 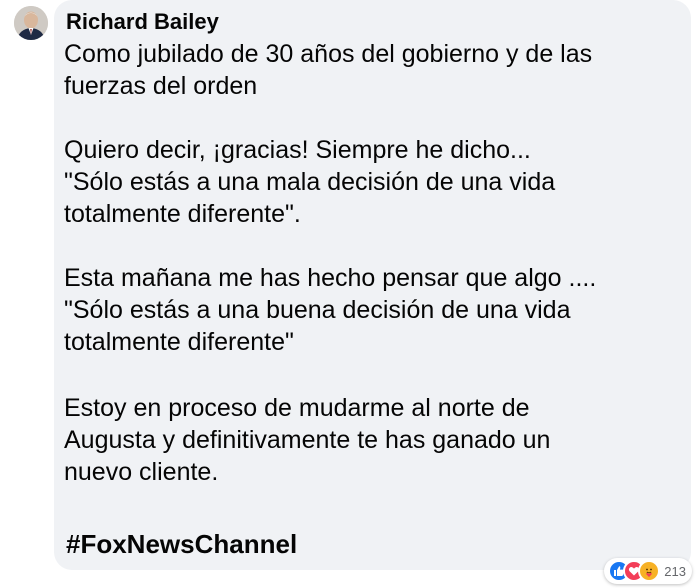 I want to click on avatar-photo, so click(x=31, y=23).